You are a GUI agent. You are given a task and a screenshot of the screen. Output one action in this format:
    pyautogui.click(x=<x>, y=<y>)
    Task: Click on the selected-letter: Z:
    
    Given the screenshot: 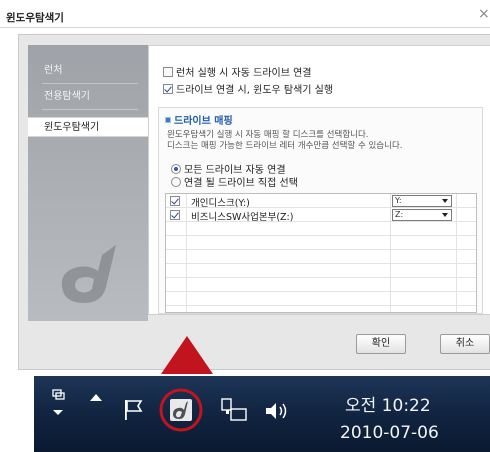 What is the action you would take?
    pyautogui.click(x=399, y=214)
    